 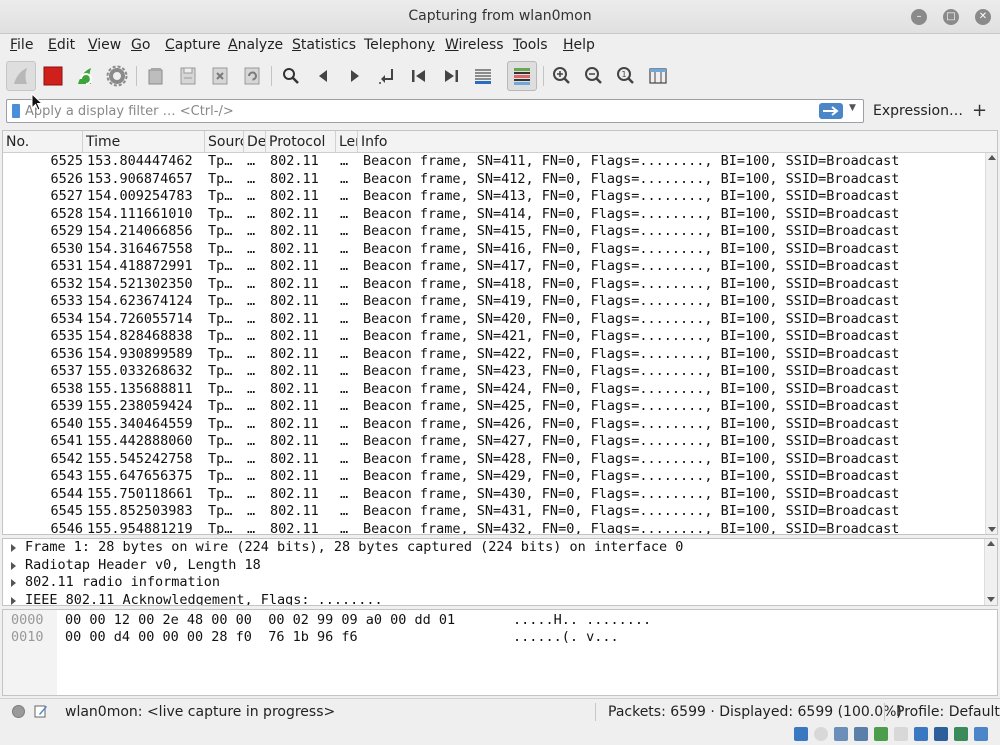 What do you see at coordinates (991, 343) in the screenshot?
I see `packet-list-scrollbar` at bounding box center [991, 343].